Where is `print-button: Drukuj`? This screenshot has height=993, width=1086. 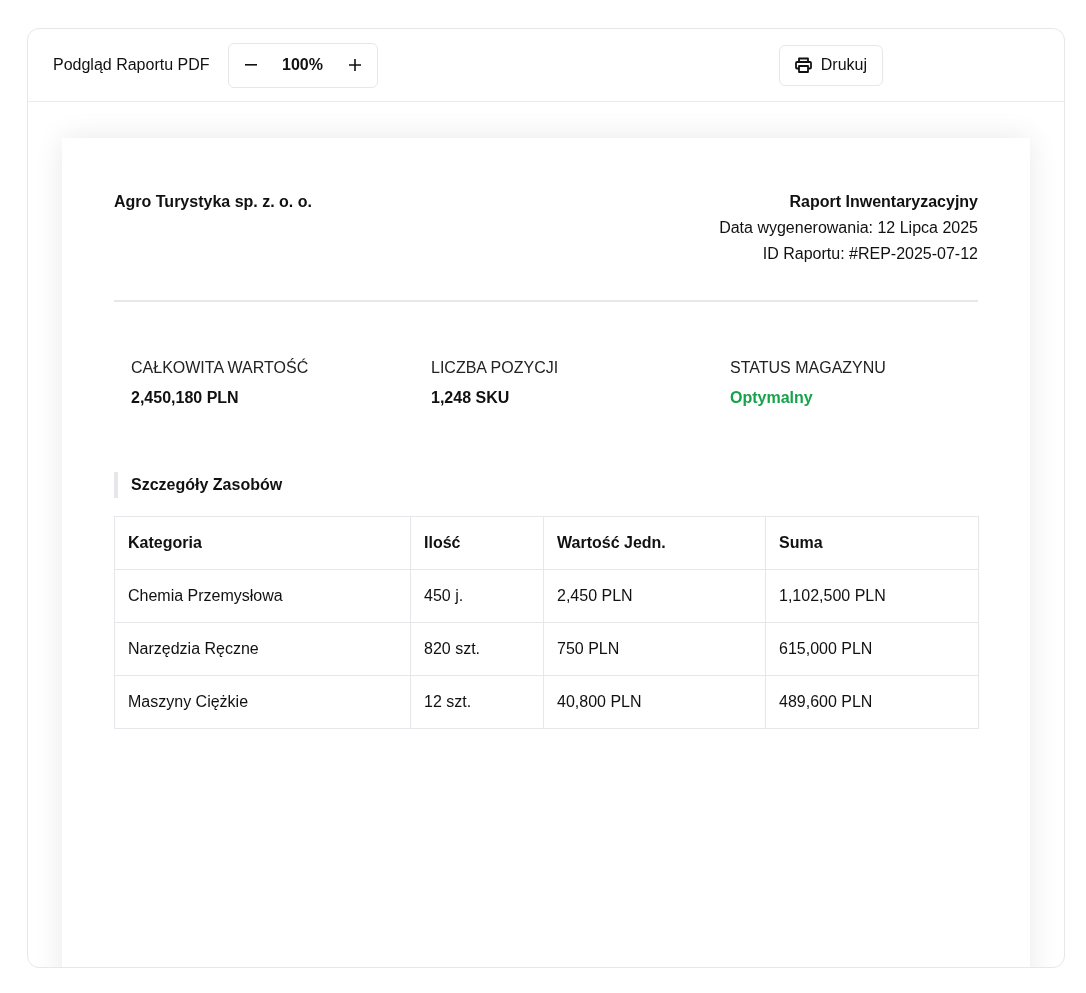
print-button: Drukuj is located at coordinates (830, 65).